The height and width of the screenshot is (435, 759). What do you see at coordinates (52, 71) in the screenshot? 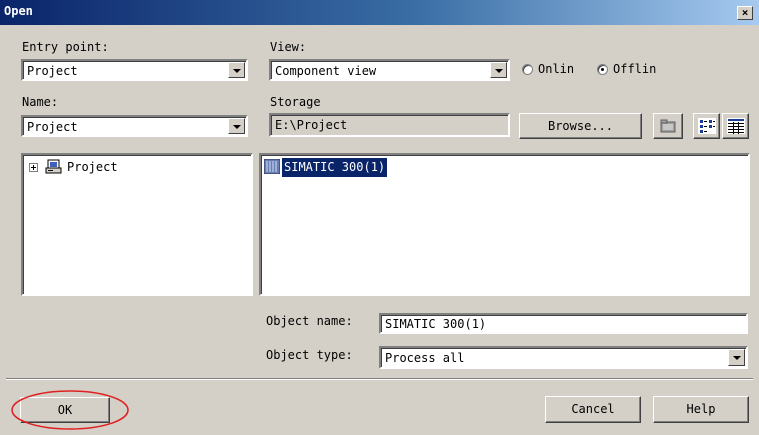
I see `entry-point-value: Project` at bounding box center [52, 71].